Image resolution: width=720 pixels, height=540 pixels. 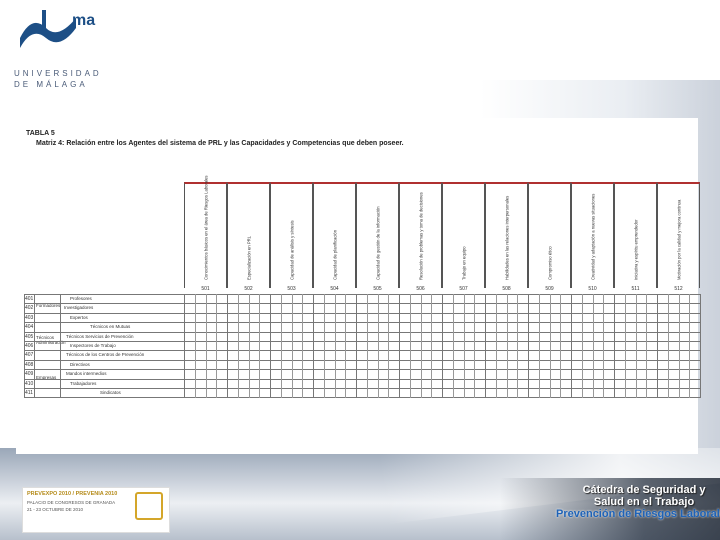 What do you see at coordinates (72, 494) in the screenshot?
I see `event-name: PREVEXPO 2010 / PREVENIA 2010` at bounding box center [72, 494].